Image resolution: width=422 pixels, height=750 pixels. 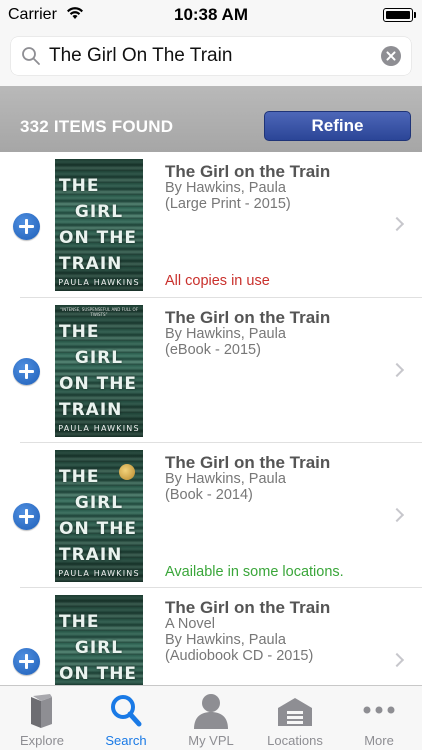 I want to click on tab-explore: Explore, so click(x=42, y=718).